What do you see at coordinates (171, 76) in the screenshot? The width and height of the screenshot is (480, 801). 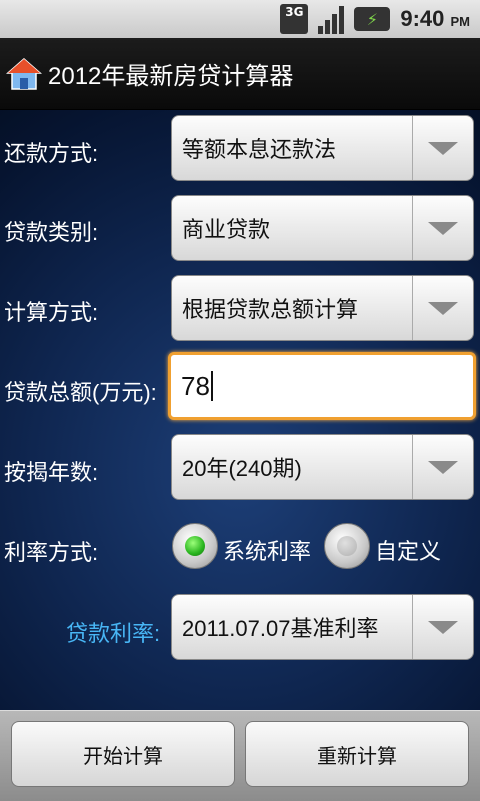 I see `app-title: 2012年最新房贷计算器` at bounding box center [171, 76].